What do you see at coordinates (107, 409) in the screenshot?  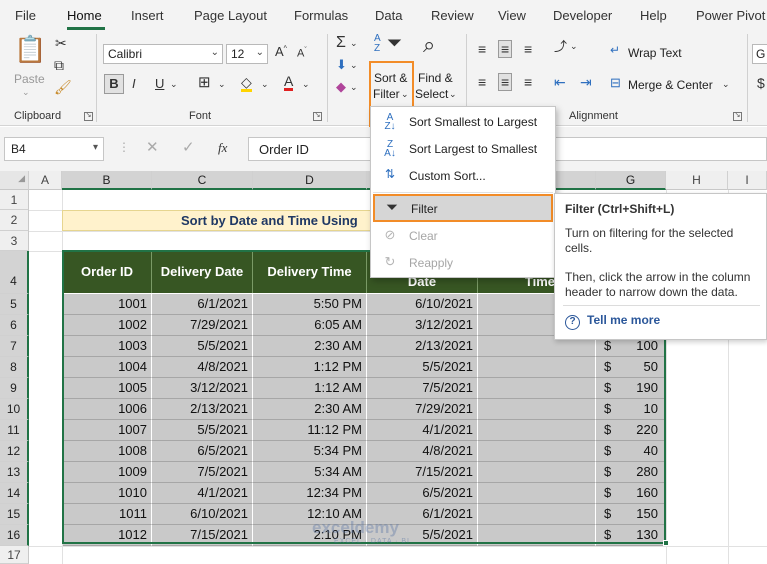 I see `table-cell: 1006` at bounding box center [107, 409].